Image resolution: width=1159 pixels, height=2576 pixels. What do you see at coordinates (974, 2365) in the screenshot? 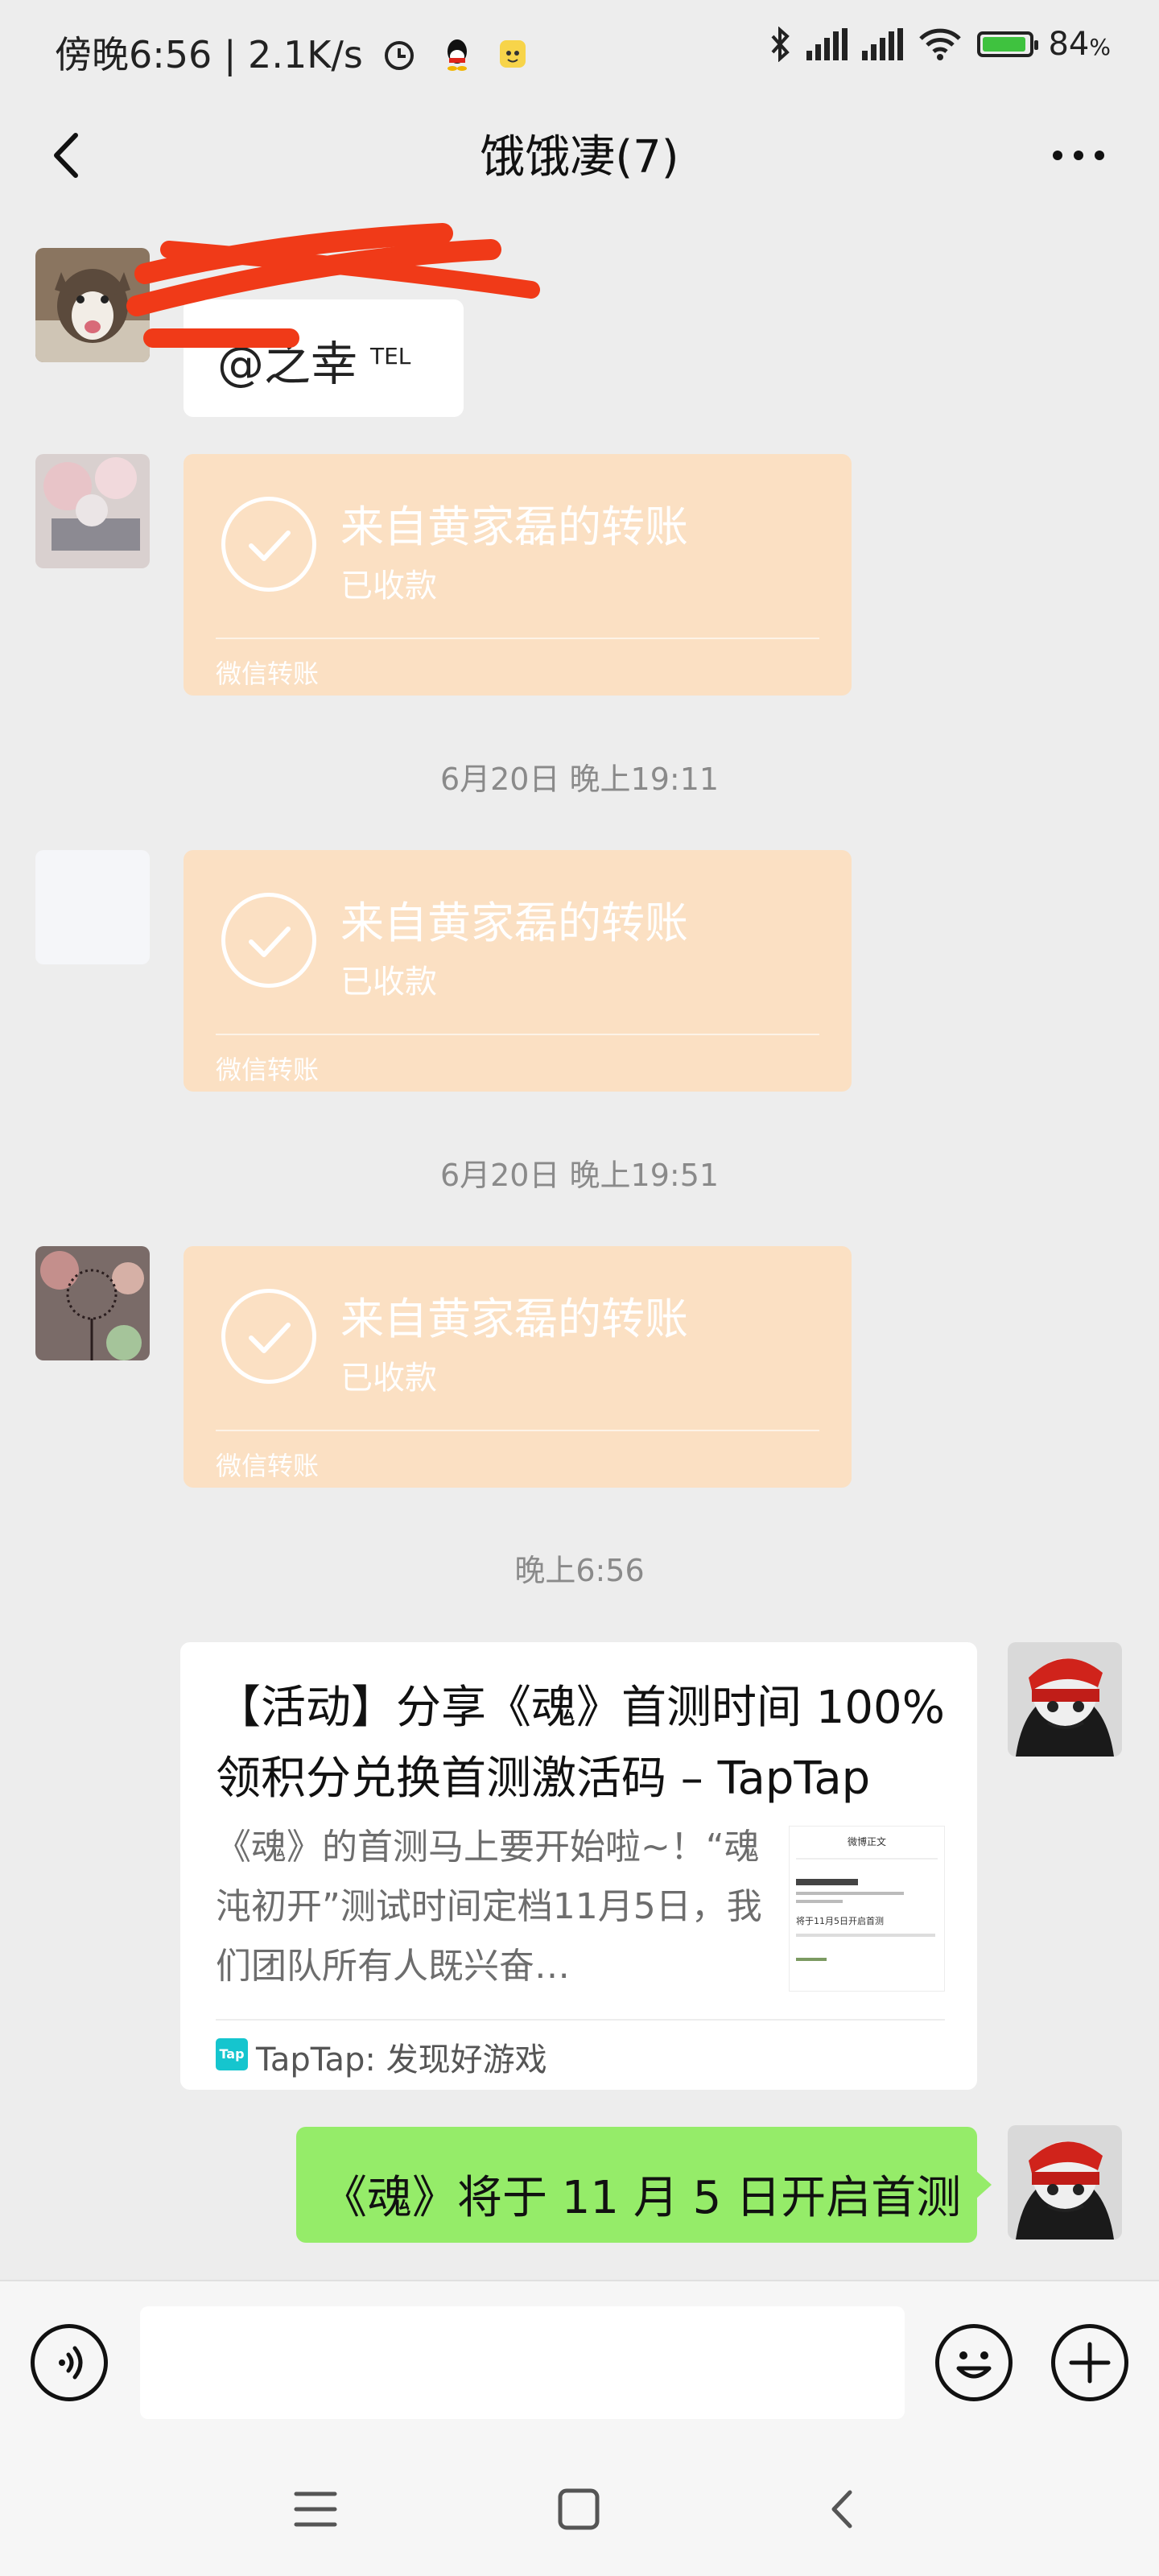
I see `emoji-icon` at bounding box center [974, 2365].